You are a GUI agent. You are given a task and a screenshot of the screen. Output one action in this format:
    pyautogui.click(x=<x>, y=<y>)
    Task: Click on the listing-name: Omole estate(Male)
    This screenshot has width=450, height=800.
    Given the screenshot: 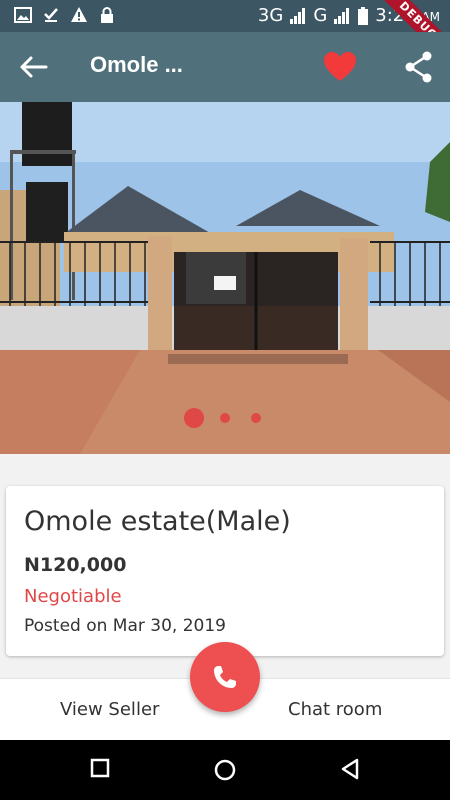 What is the action you would take?
    pyautogui.click(x=157, y=521)
    